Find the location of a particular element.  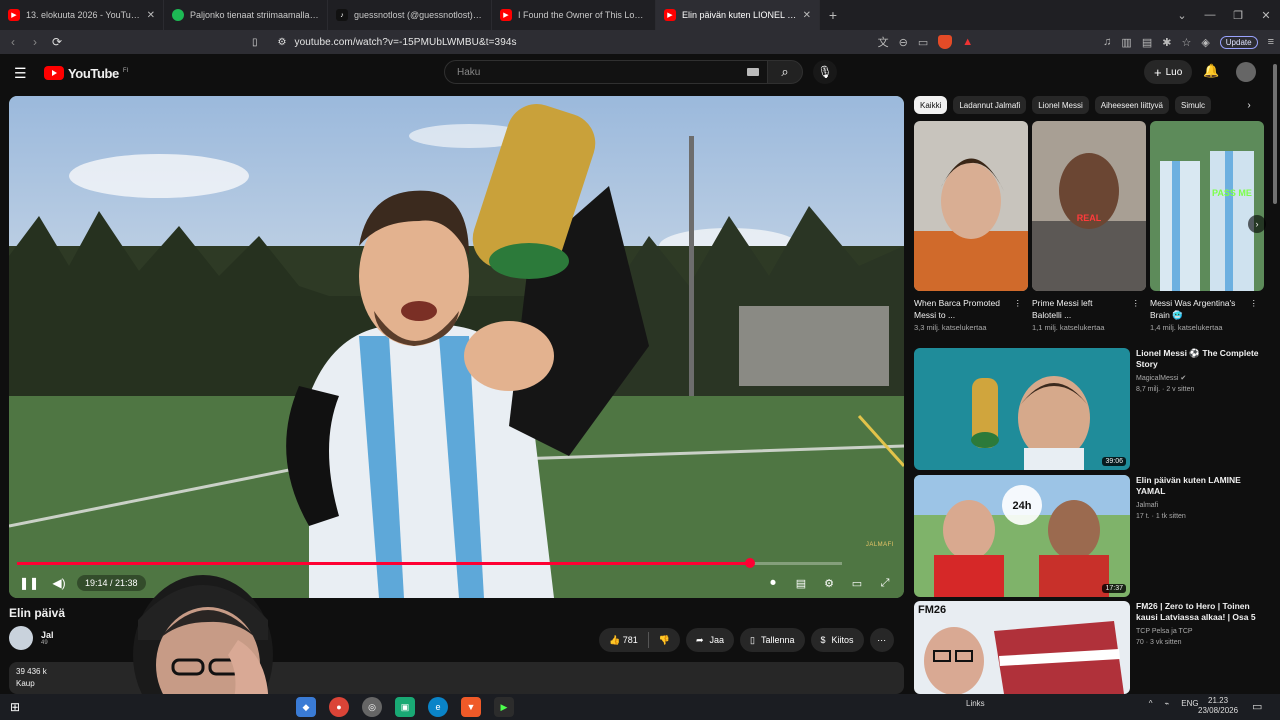

menu-icon: ☰ is located at coordinates (22, 73).